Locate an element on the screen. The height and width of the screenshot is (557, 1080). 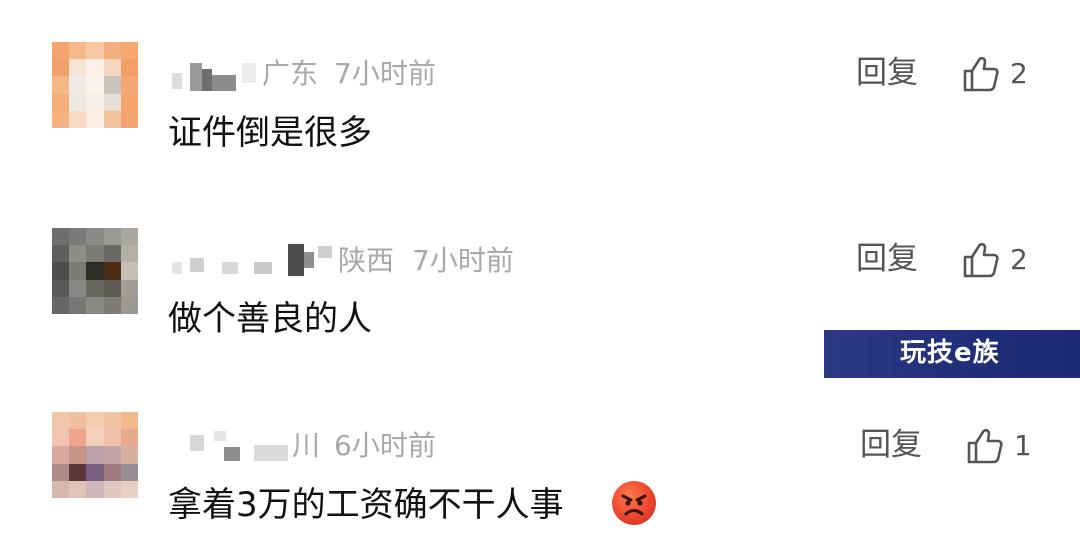
comment-text: 做个善良的人 is located at coordinates (270, 319).